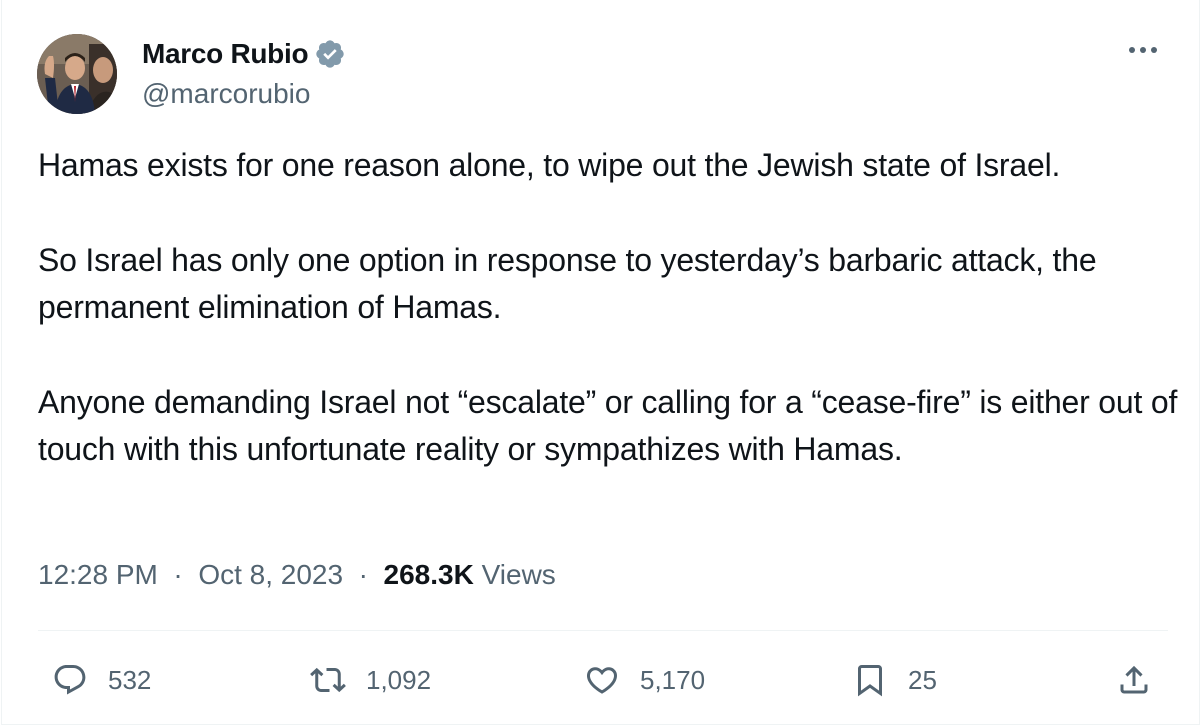  What do you see at coordinates (70, 680) in the screenshot?
I see `reply-icon` at bounding box center [70, 680].